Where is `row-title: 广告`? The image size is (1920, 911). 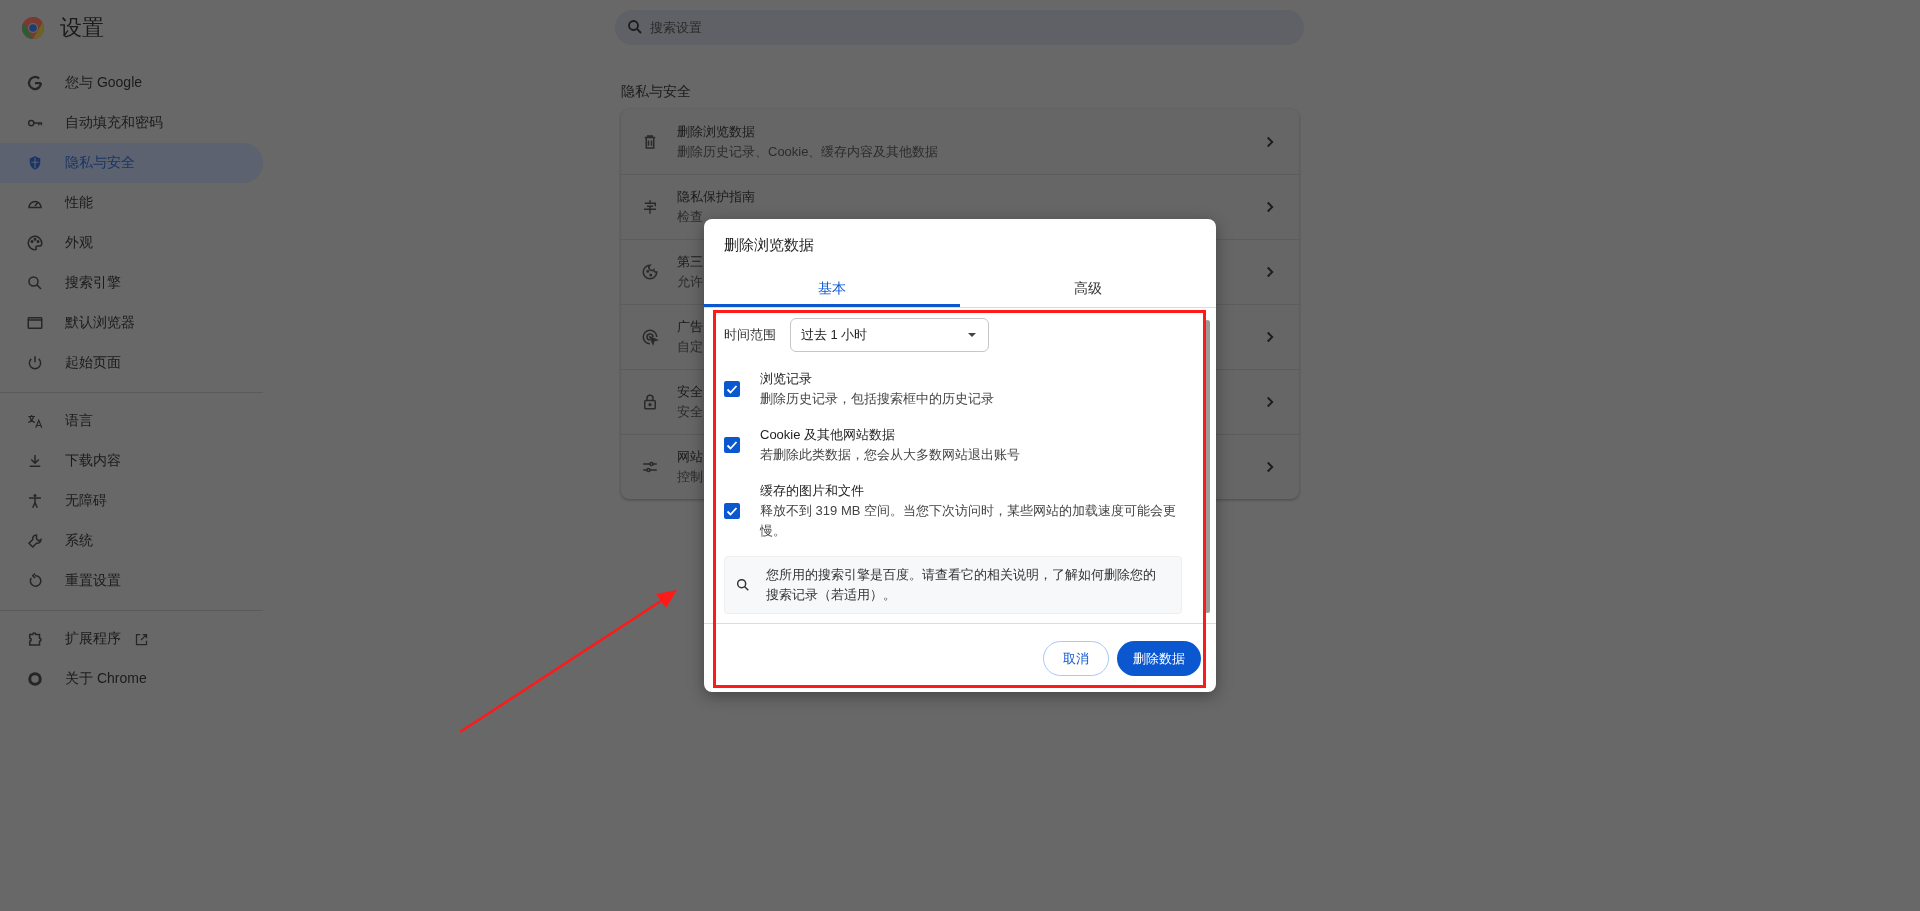 row-title: 广告 is located at coordinates (690, 327).